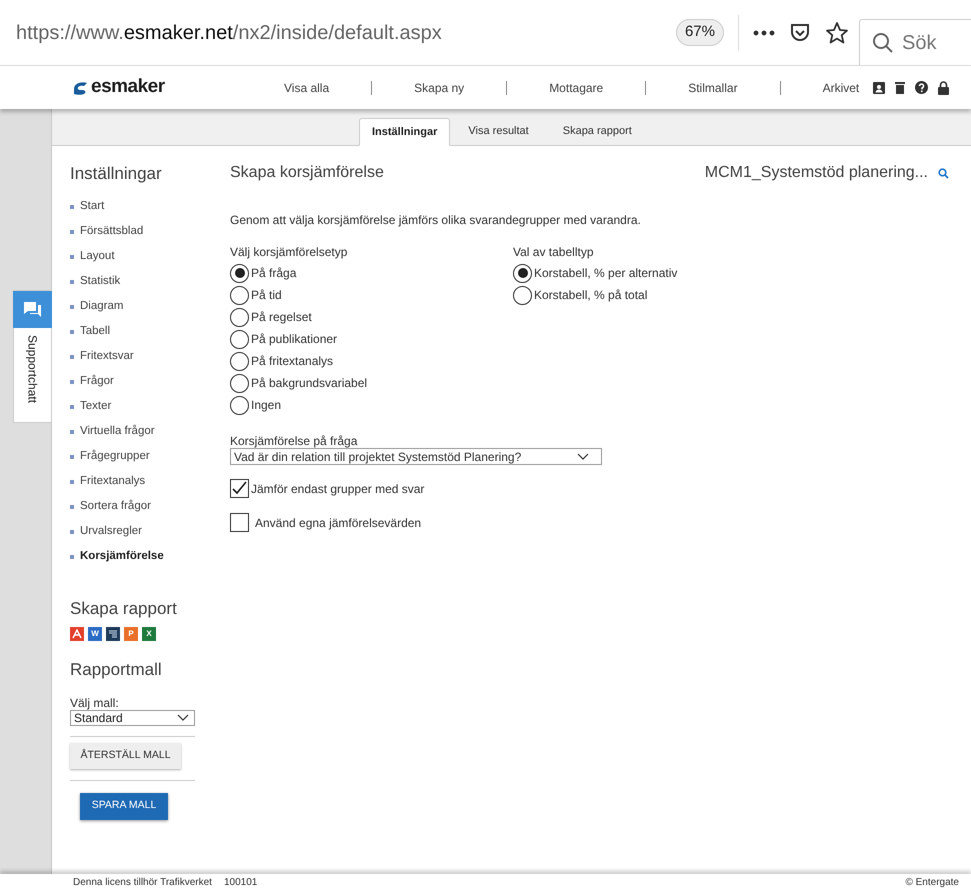  Describe the element at coordinates (289, 252) in the screenshot. I see `group-label: Välj korsjämförelsetyp` at that location.